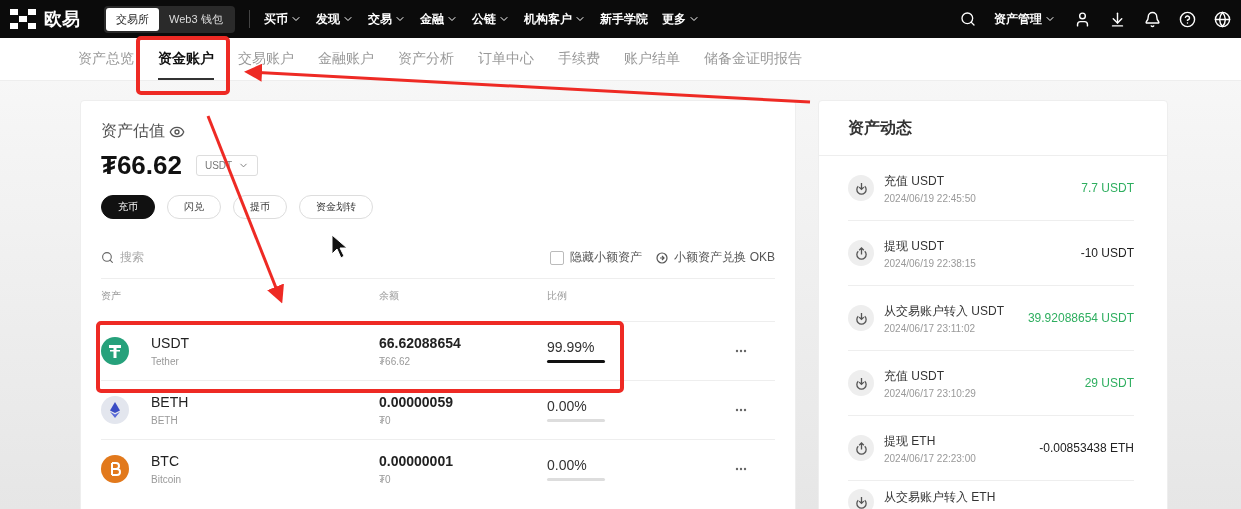 The height and width of the screenshot is (509, 1241). I want to click on activity-title-text: 提现 USDT, so click(914, 246).